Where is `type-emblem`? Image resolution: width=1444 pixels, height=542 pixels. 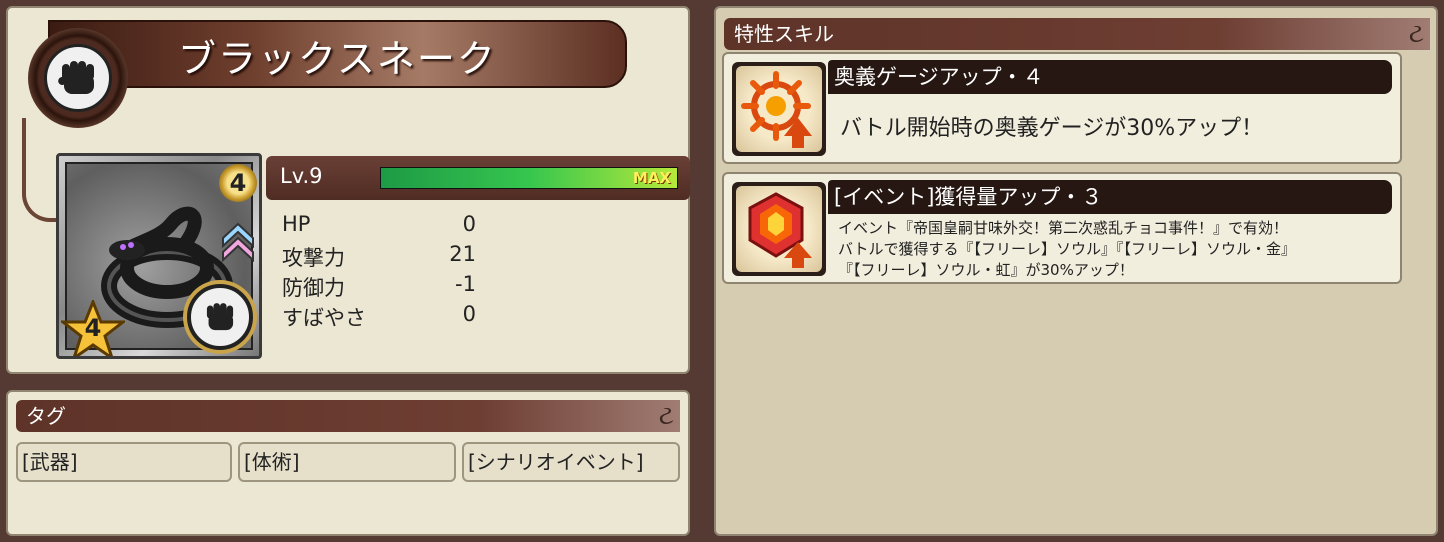
type-emblem is located at coordinates (78, 78).